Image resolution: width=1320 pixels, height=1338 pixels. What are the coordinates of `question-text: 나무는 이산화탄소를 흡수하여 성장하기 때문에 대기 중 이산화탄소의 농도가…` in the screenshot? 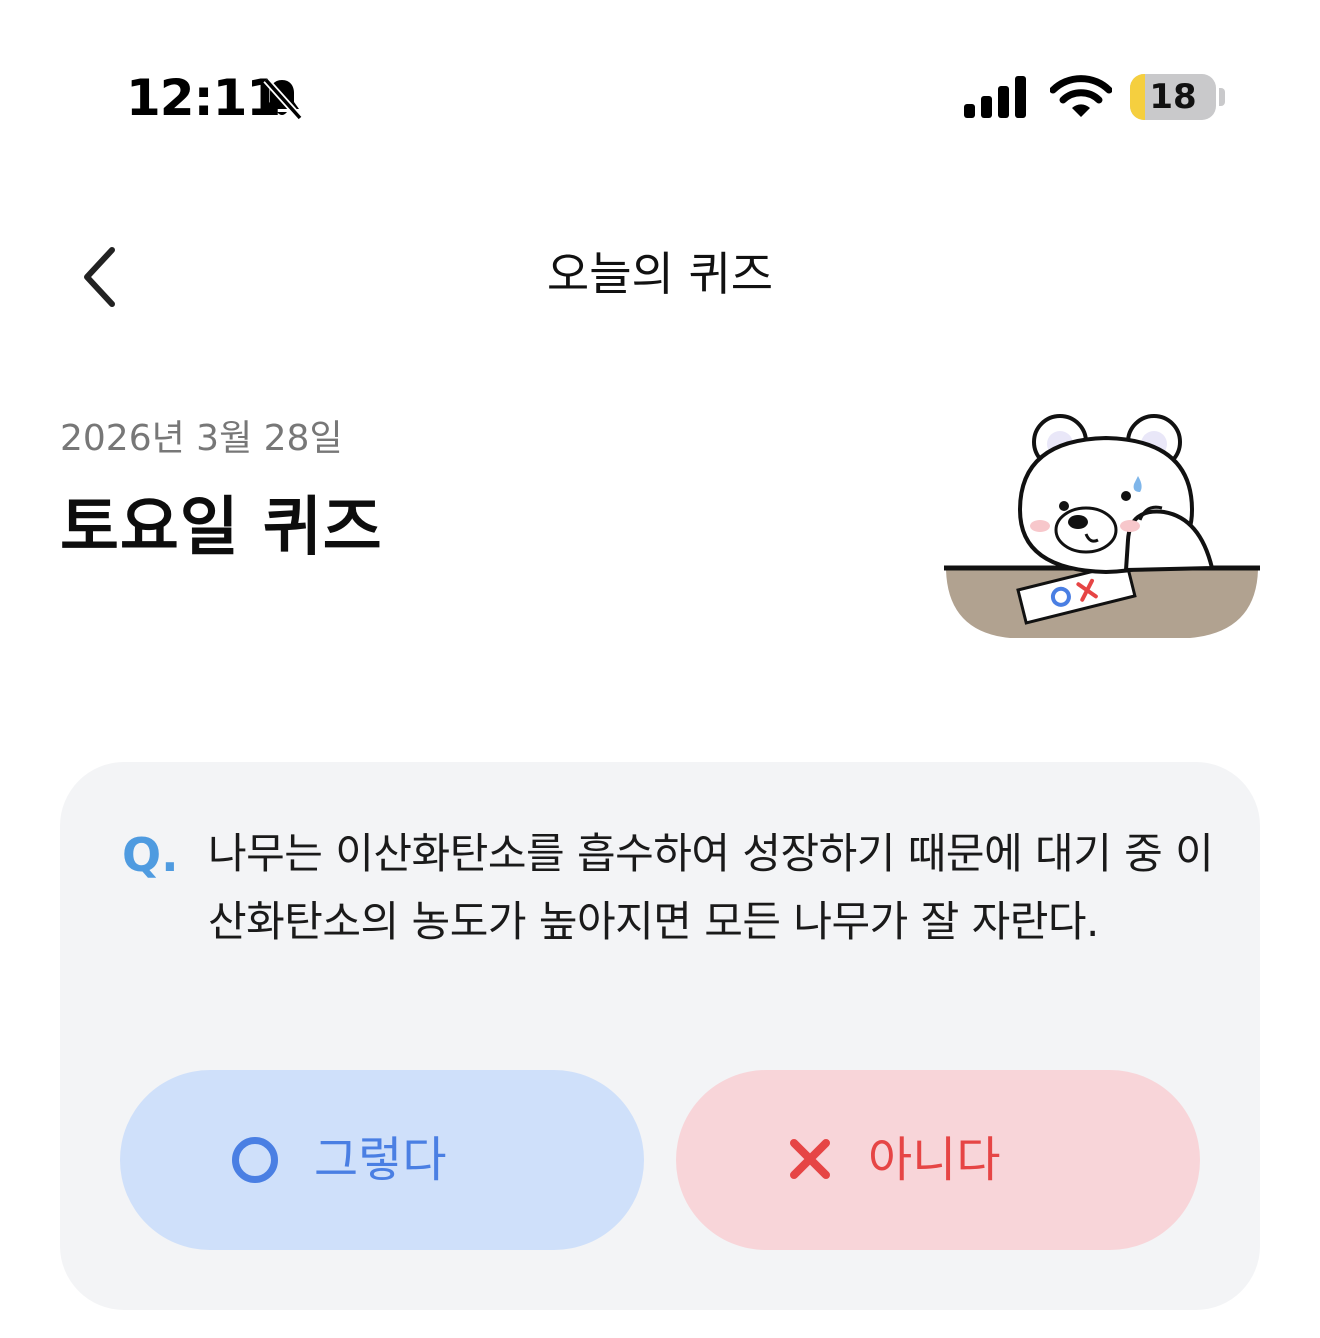 It's located at (711, 887).